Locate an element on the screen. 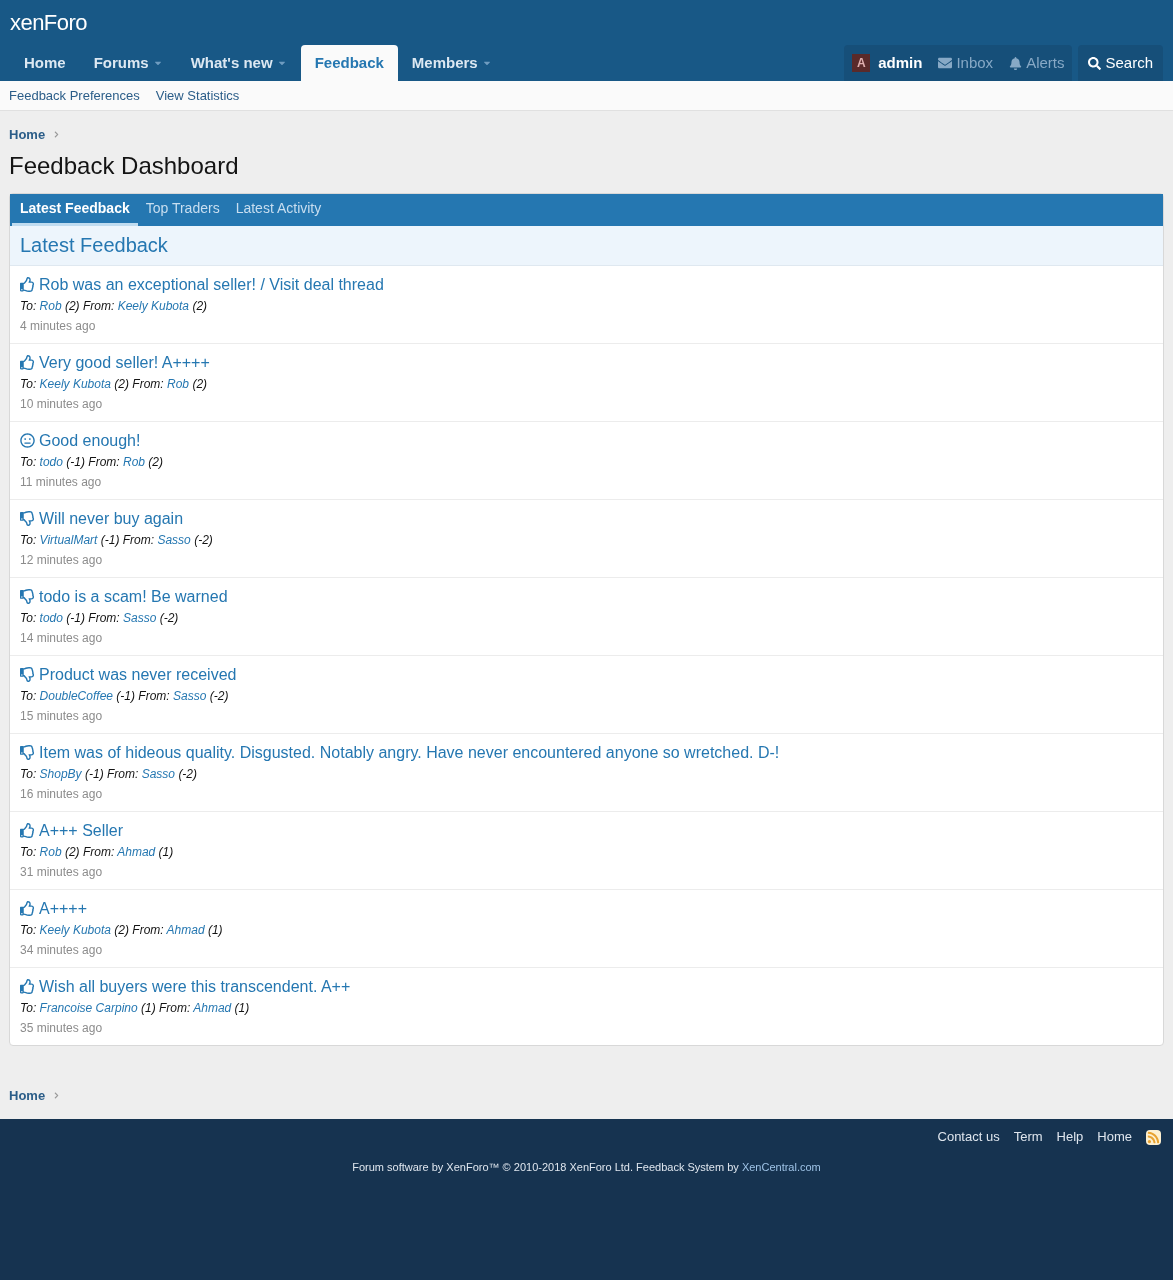  feedback-time: 31 minutes ago is located at coordinates (62, 871).